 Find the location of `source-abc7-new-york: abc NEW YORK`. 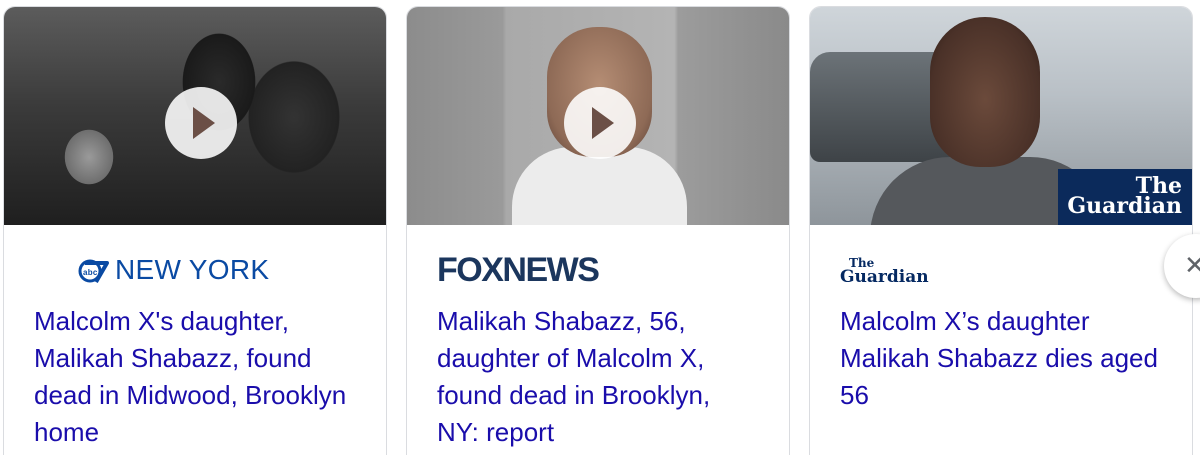

source-abc7-new-york: abc NEW YORK is located at coordinates (173, 270).